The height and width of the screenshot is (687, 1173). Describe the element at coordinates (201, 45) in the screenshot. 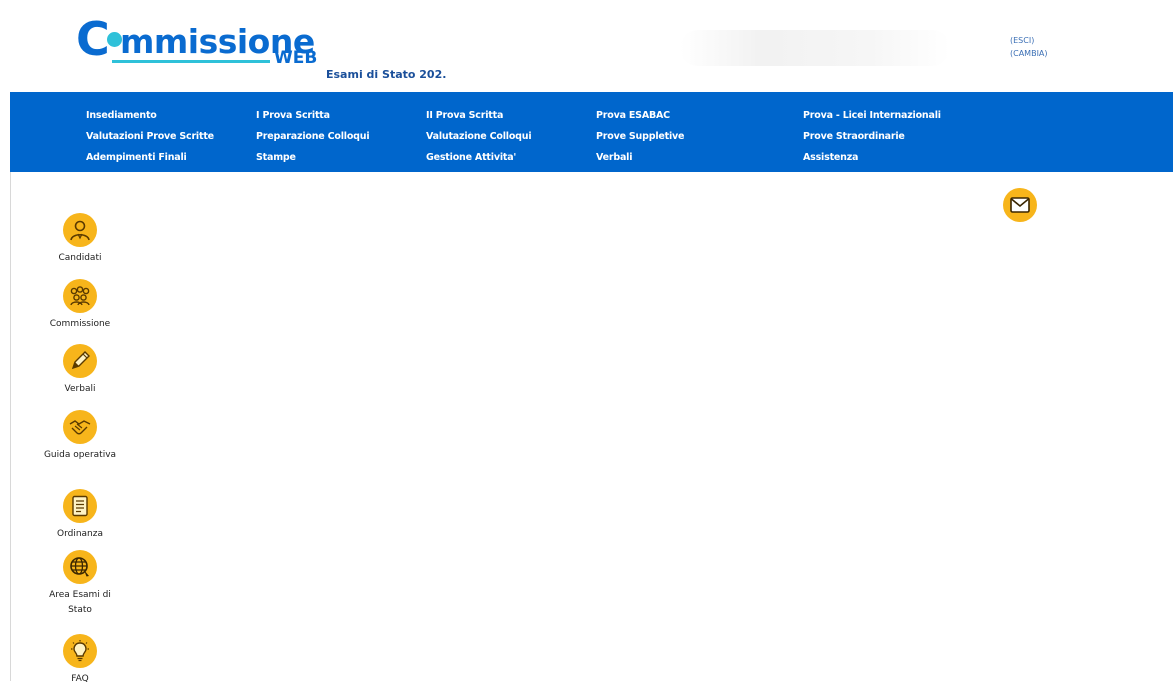

I see `logo: C mmissione WEB` at that location.